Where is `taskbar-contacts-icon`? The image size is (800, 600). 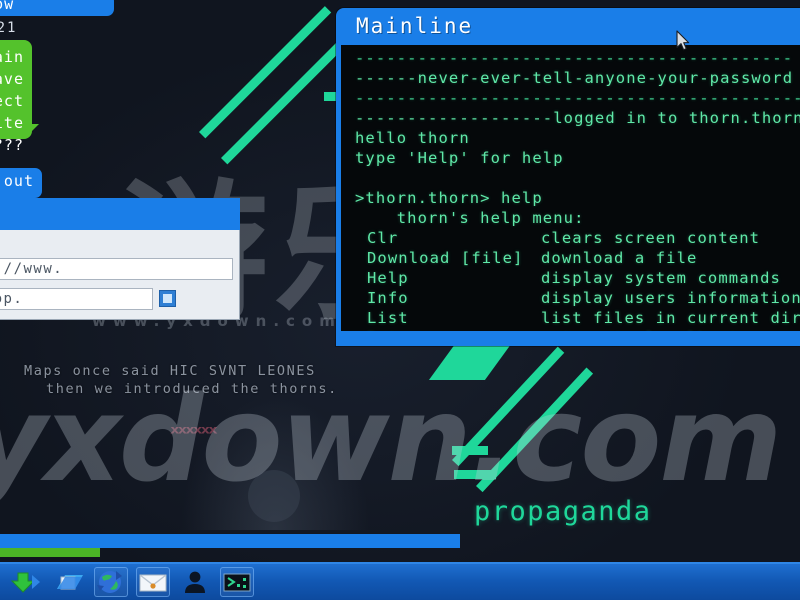 taskbar-contacts-icon is located at coordinates (195, 582).